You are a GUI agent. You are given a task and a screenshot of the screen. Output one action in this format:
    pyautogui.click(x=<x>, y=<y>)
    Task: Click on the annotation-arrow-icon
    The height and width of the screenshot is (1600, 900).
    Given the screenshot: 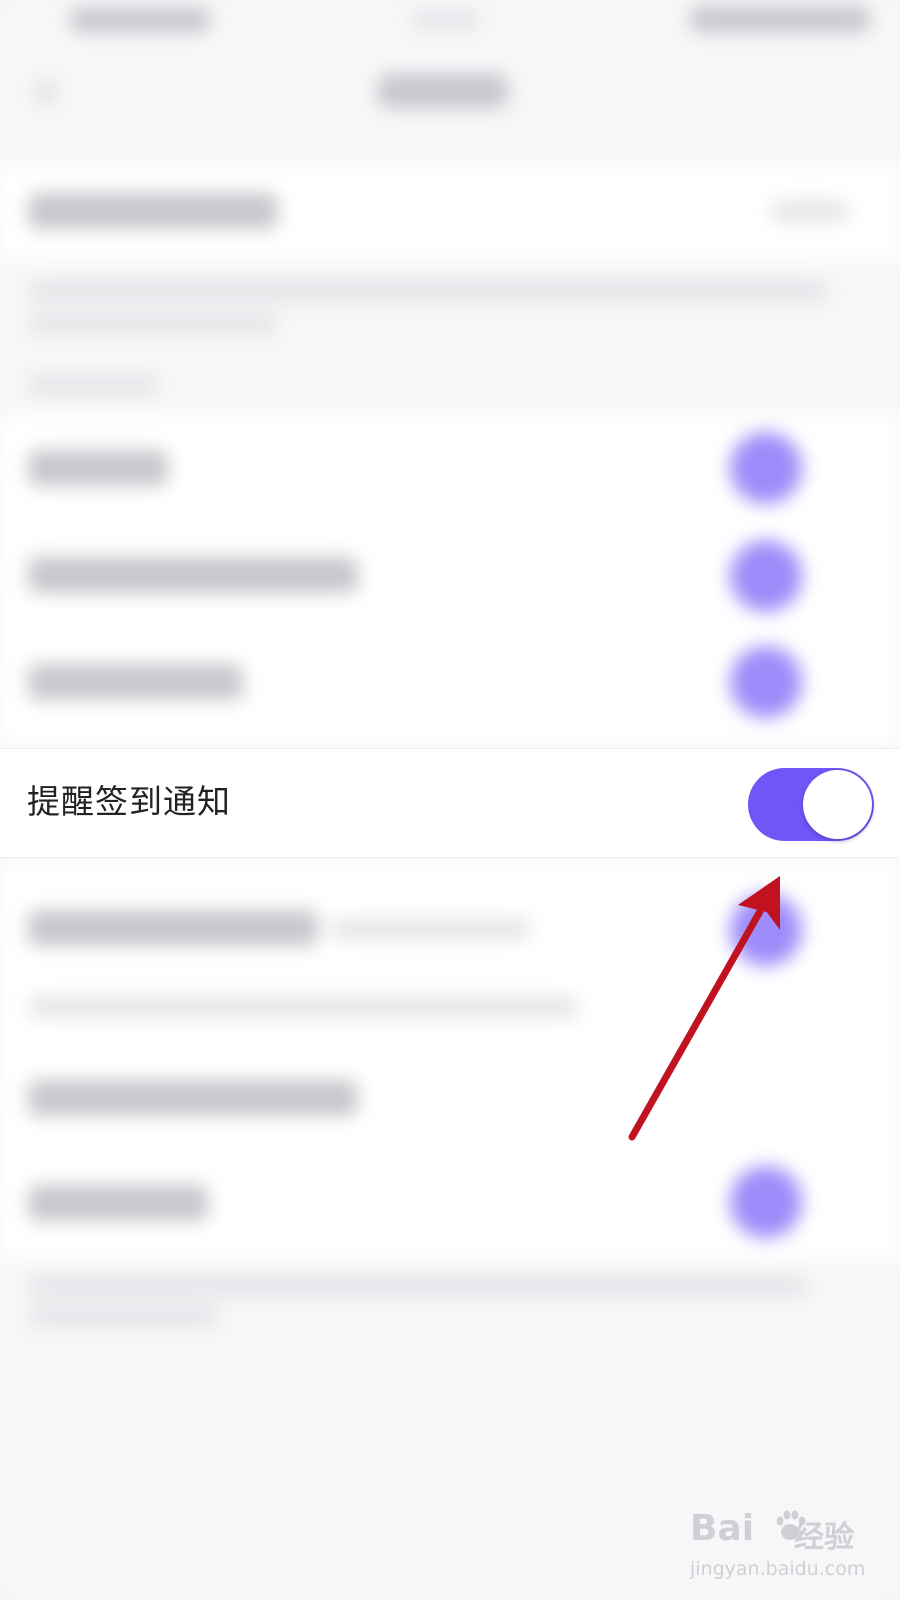 What is the action you would take?
    pyautogui.click(x=704, y=1008)
    